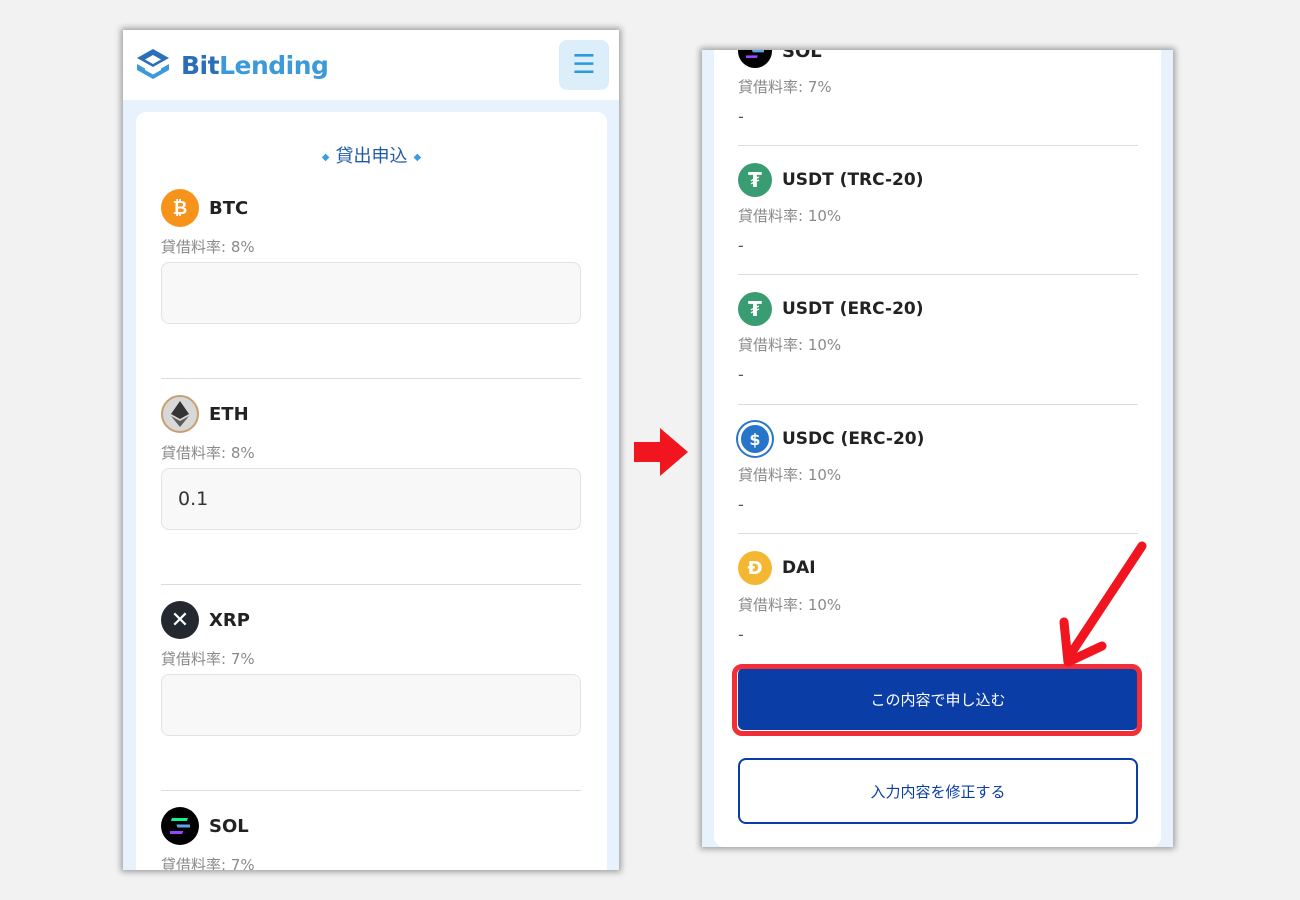 This screenshot has height=900, width=1300. I want to click on coin-header-usdc-erc20: $ USDC (ERC-20), so click(831, 439).